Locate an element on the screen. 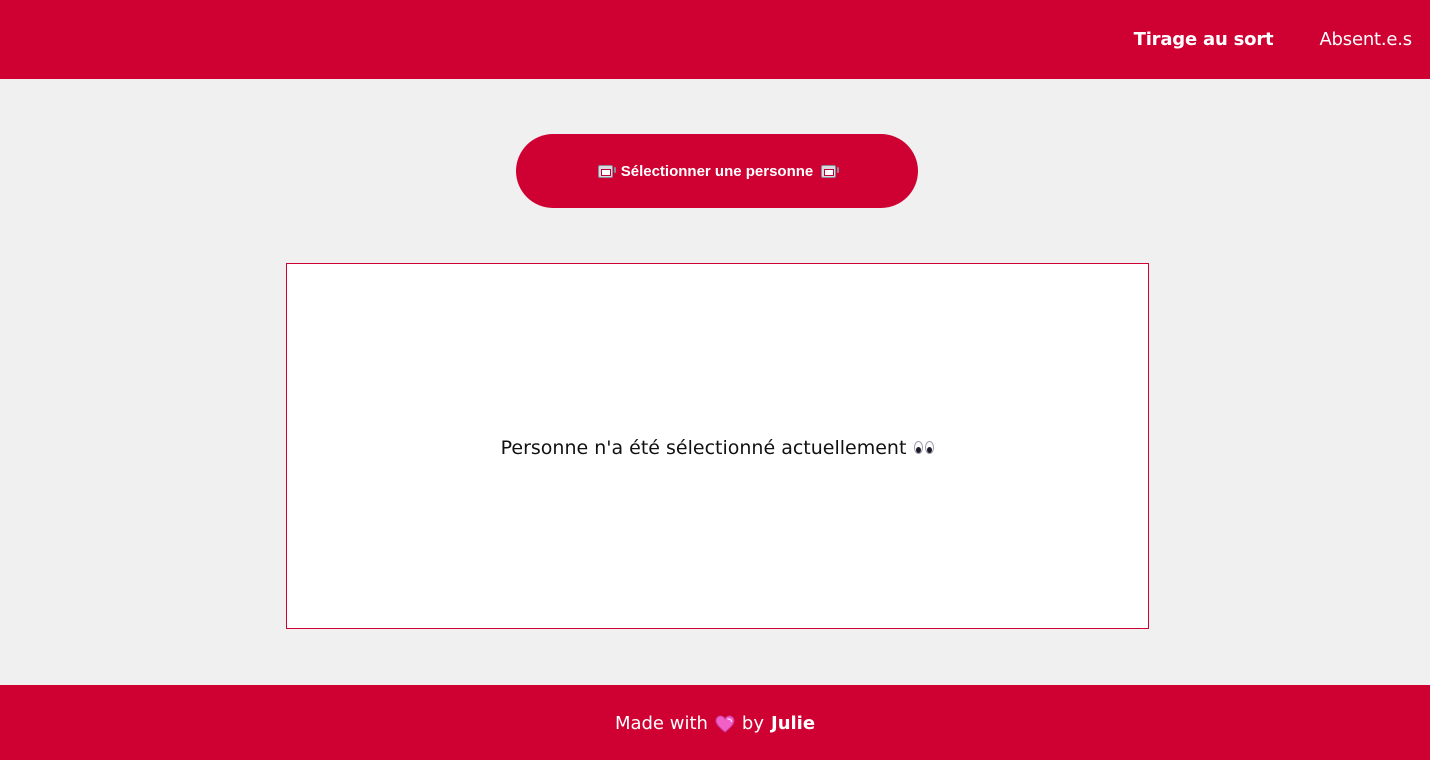 Image resolution: width=1430 pixels, height=760 pixels. nav-link-tirage-au-sort: Tirage au sort is located at coordinates (1204, 39).